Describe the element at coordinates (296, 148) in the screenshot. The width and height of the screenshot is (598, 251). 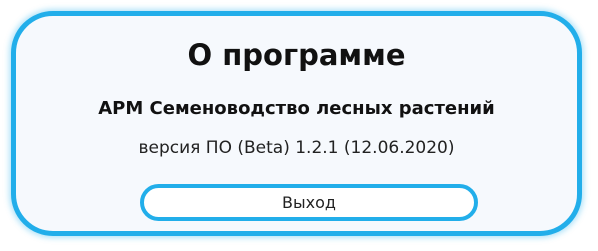
I see `version-info: версия ПО (Beta) 1.2.1 (12.06.2020)` at that location.